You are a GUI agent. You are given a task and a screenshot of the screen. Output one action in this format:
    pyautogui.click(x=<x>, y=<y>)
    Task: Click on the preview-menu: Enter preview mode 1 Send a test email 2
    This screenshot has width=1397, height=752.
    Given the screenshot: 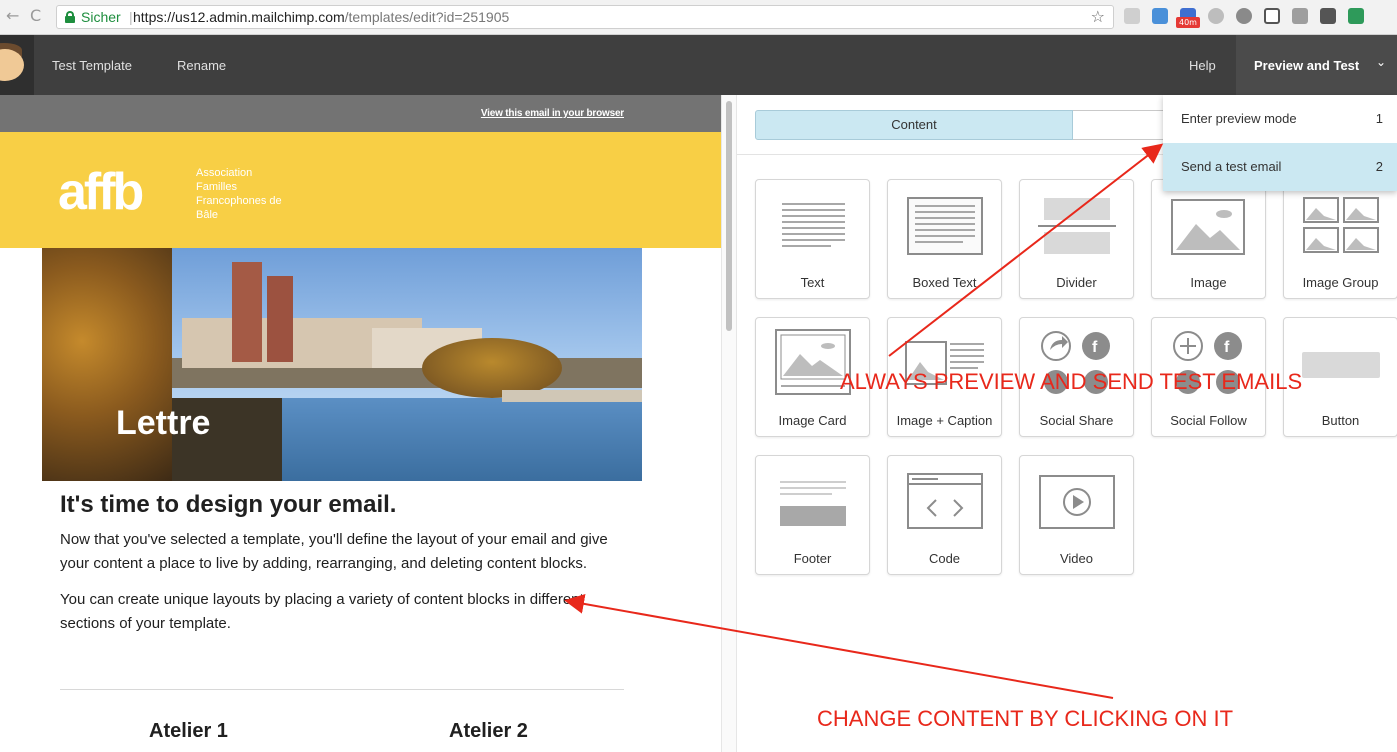 What is the action you would take?
    pyautogui.click(x=1280, y=143)
    